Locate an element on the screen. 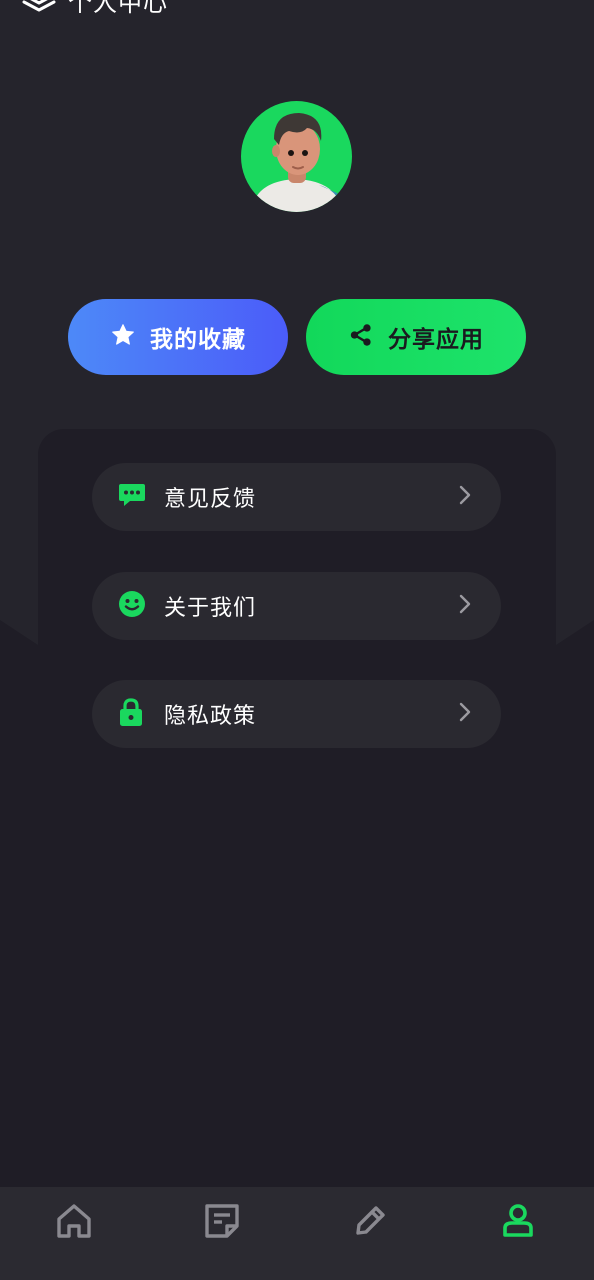  note-icon is located at coordinates (222, 1221).